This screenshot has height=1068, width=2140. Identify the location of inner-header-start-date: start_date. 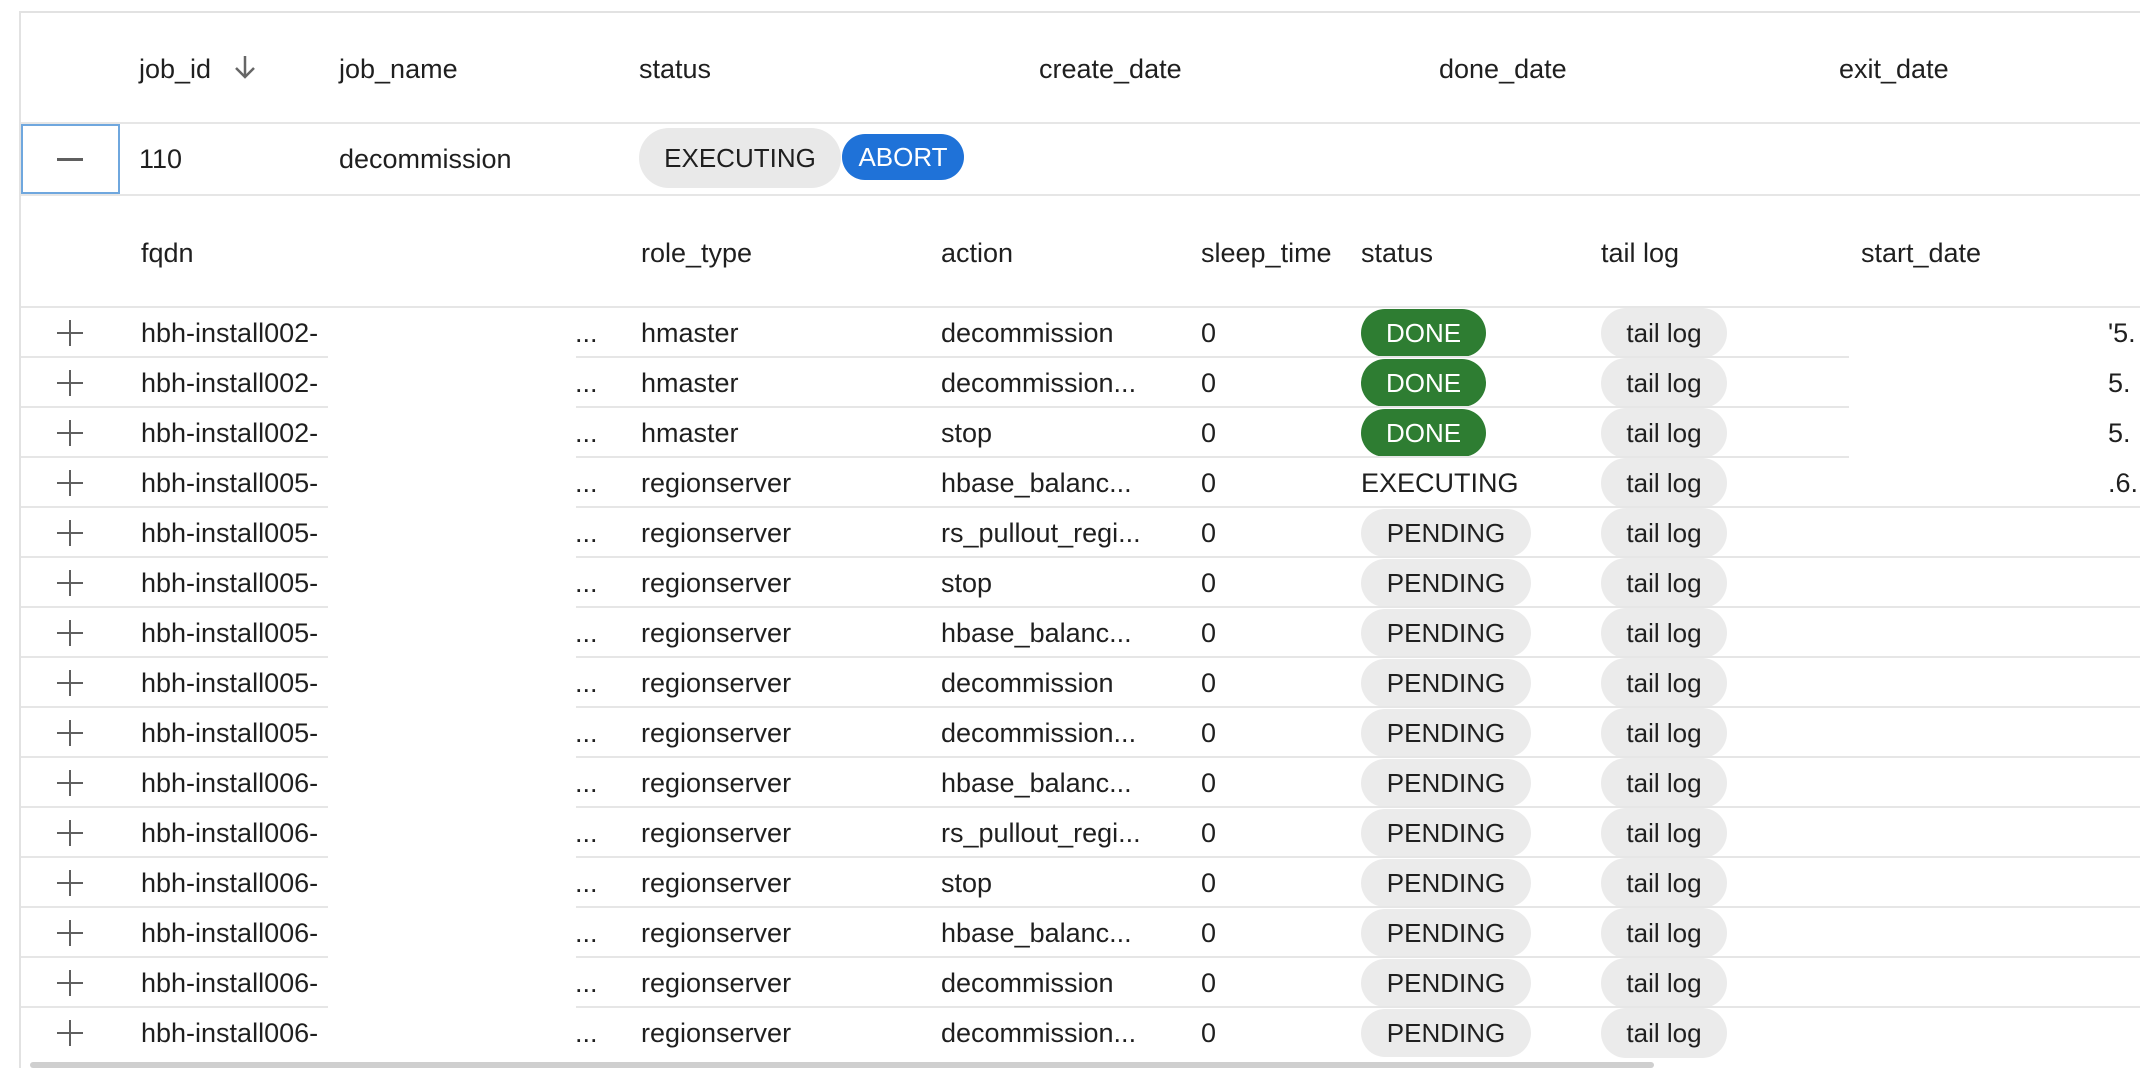
(1921, 253).